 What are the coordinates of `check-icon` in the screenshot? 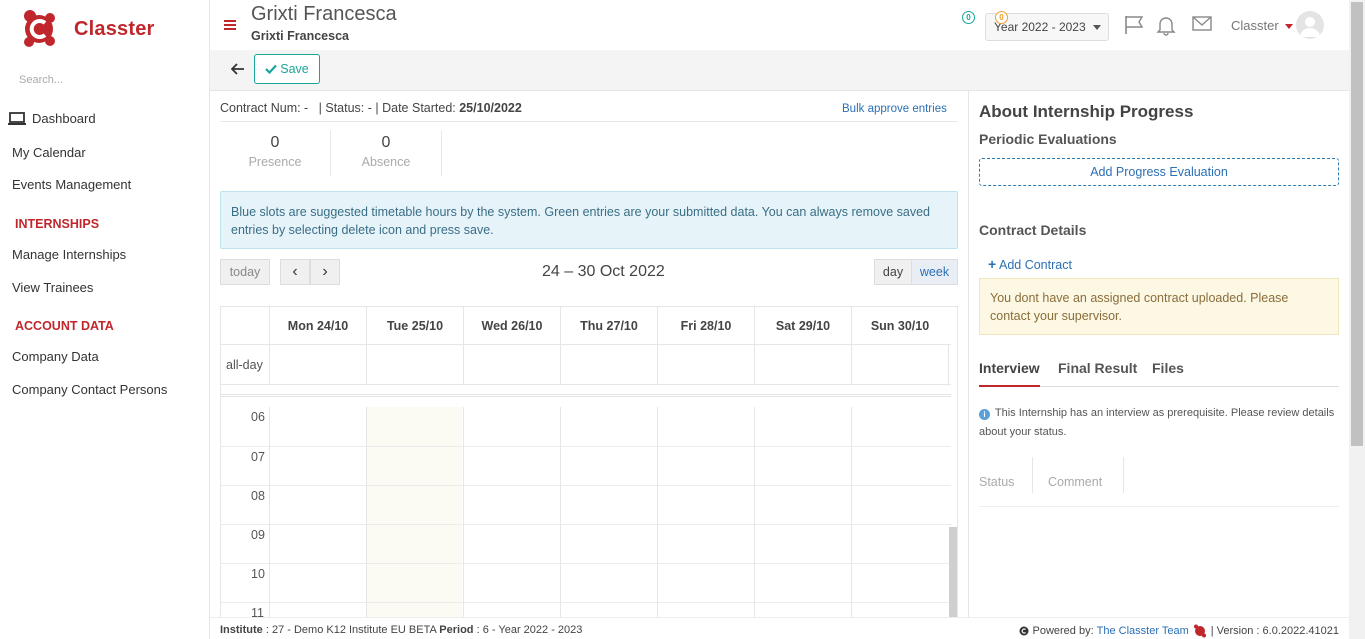 It's located at (271, 69).